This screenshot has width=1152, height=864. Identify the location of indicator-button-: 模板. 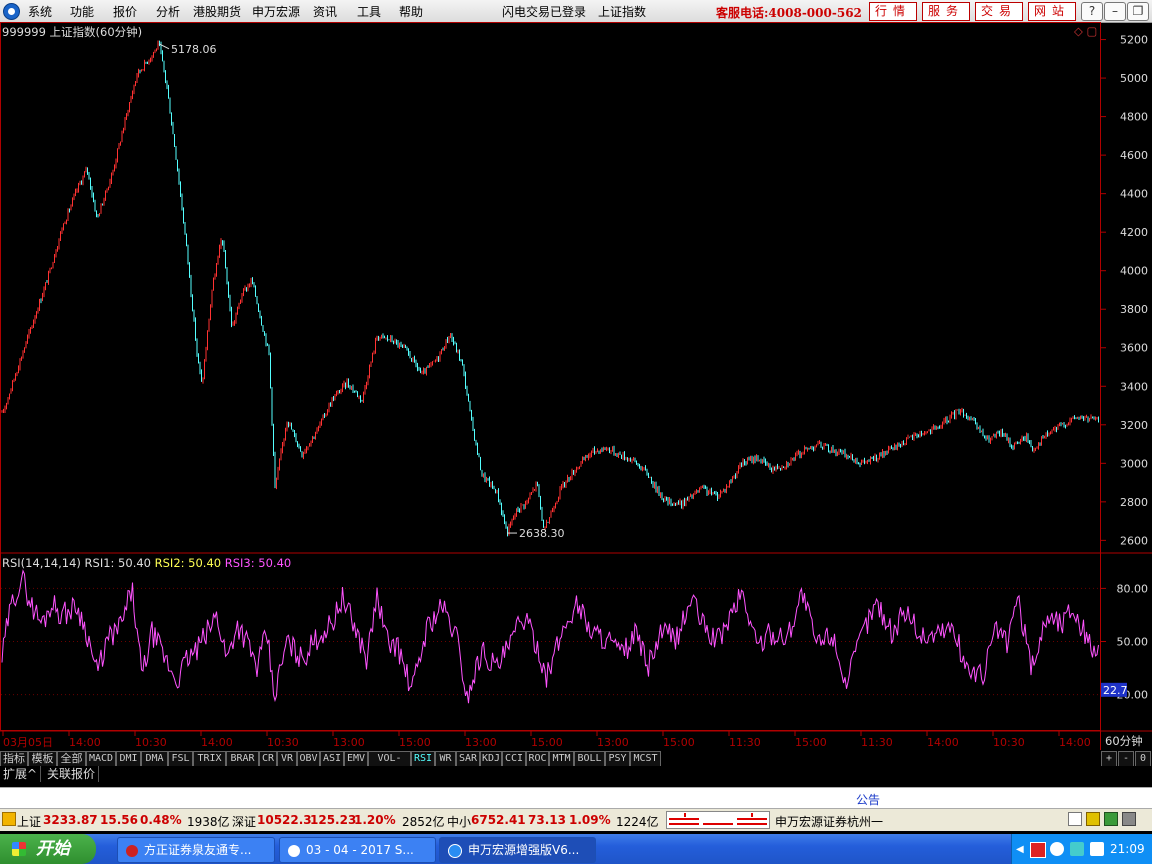
(42, 759).